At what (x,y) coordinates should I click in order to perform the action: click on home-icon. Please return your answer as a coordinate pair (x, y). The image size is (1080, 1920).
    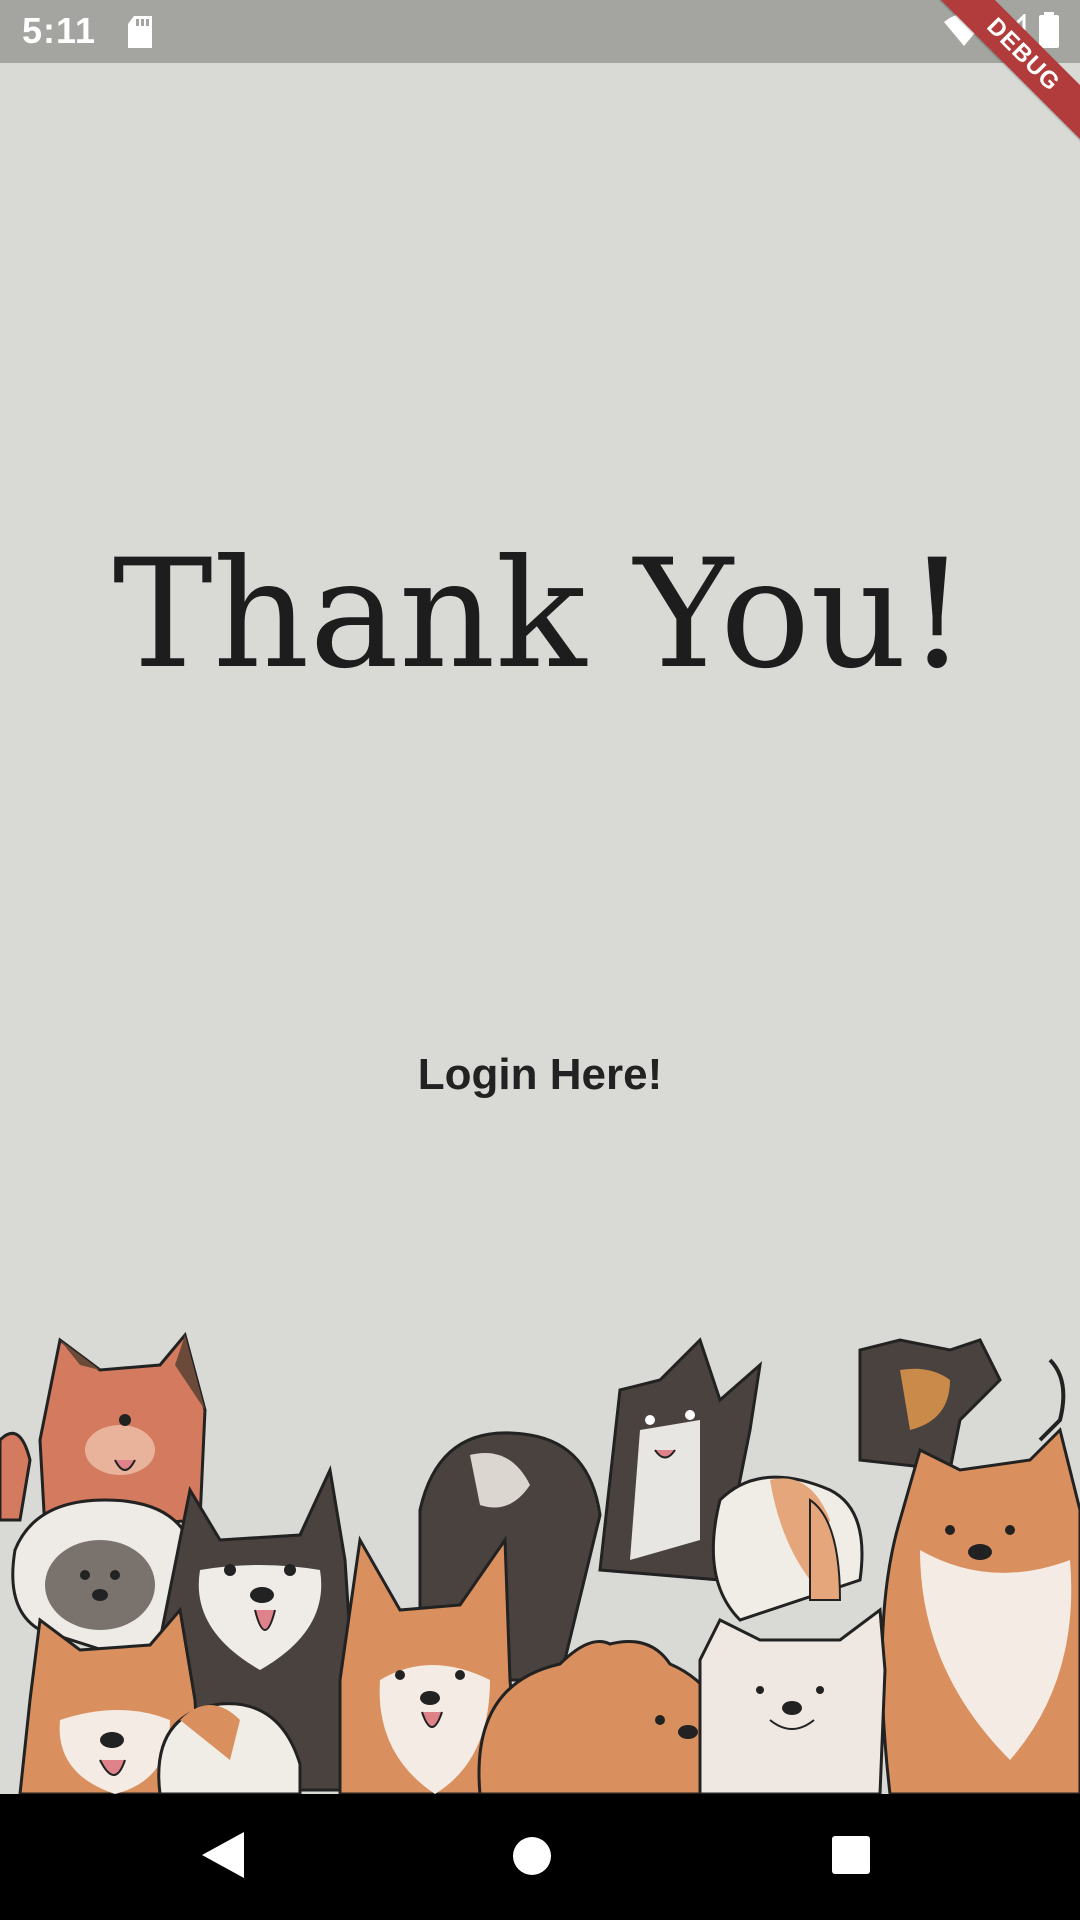
    Looking at the image, I should click on (532, 1858).